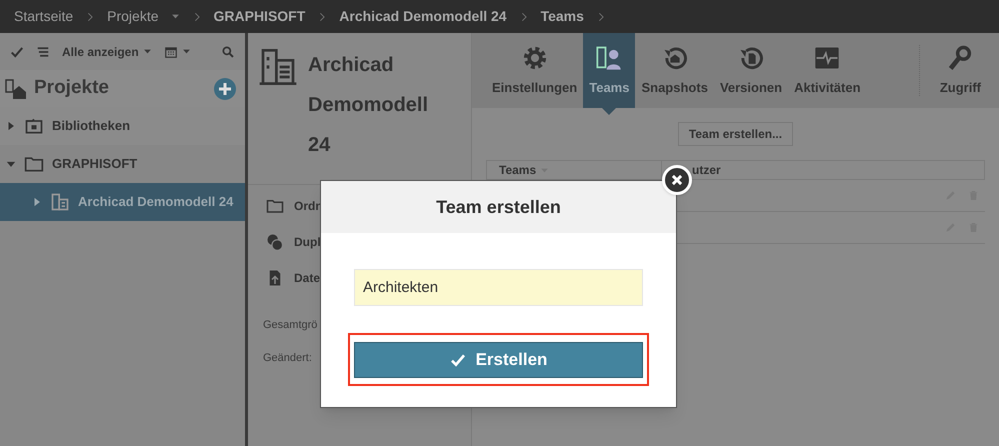  I want to click on tab: Aktivitäten, so click(827, 70).